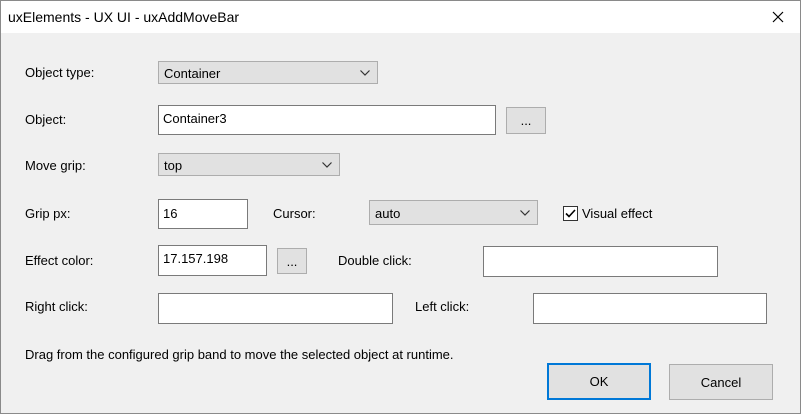  Describe the element at coordinates (617, 213) in the screenshot. I see `visual-effect-label: Visual effect` at that location.